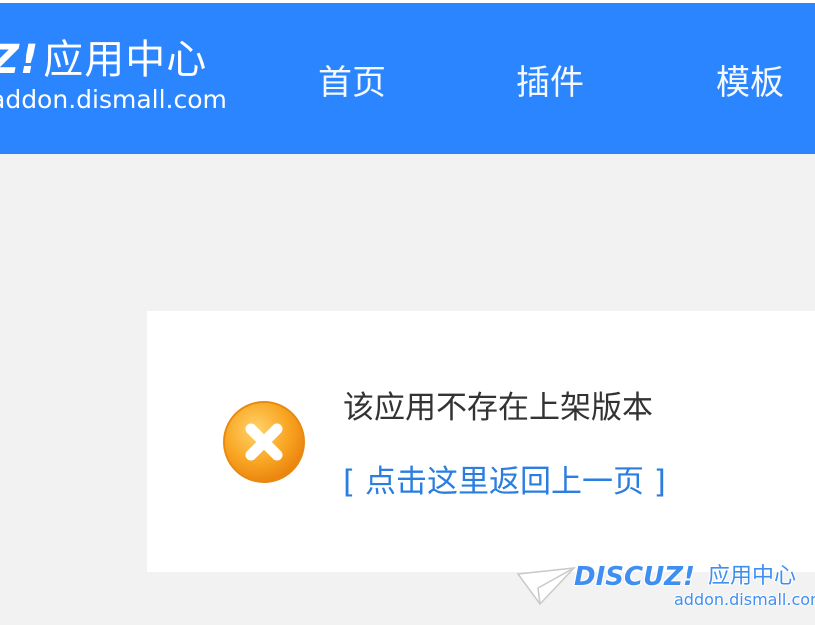 The width and height of the screenshot is (815, 625). I want to click on watermark-domain: addon.dismall.com, so click(744, 599).